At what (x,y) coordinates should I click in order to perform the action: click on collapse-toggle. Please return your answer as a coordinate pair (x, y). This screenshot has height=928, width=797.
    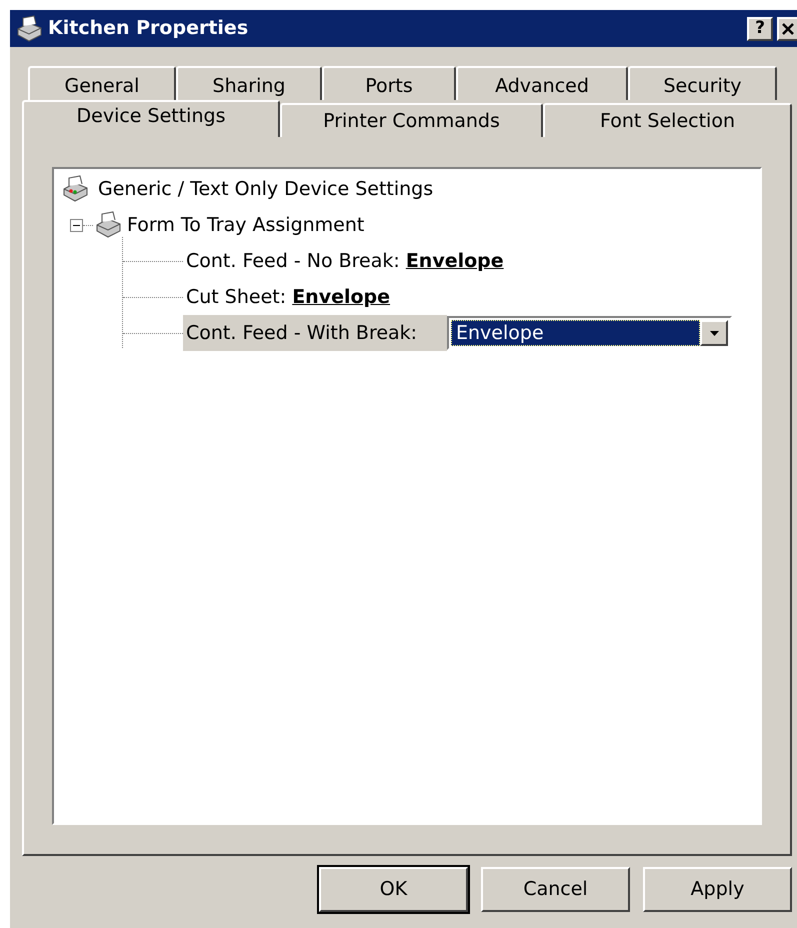
    Looking at the image, I should click on (76, 225).